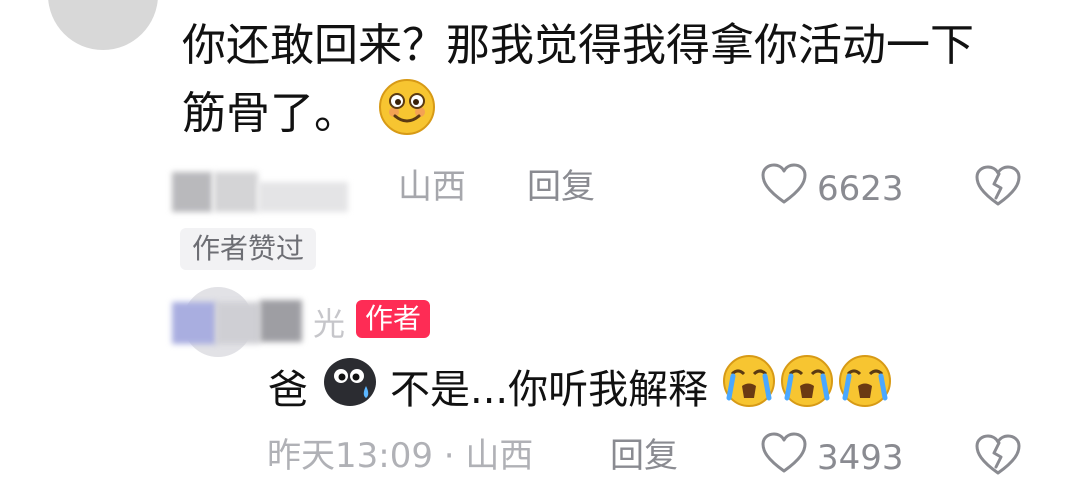 The height and width of the screenshot is (483, 1080). I want to click on black-blob-emoji-icon, so click(350, 389).